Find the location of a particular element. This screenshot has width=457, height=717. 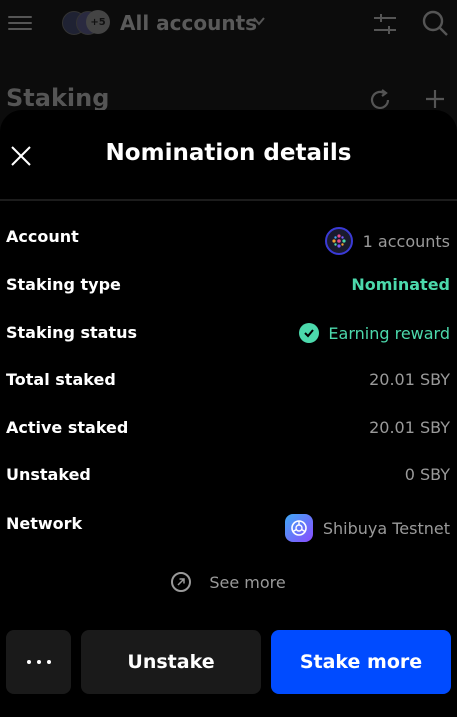

row-label: Unstaked is located at coordinates (48, 474).